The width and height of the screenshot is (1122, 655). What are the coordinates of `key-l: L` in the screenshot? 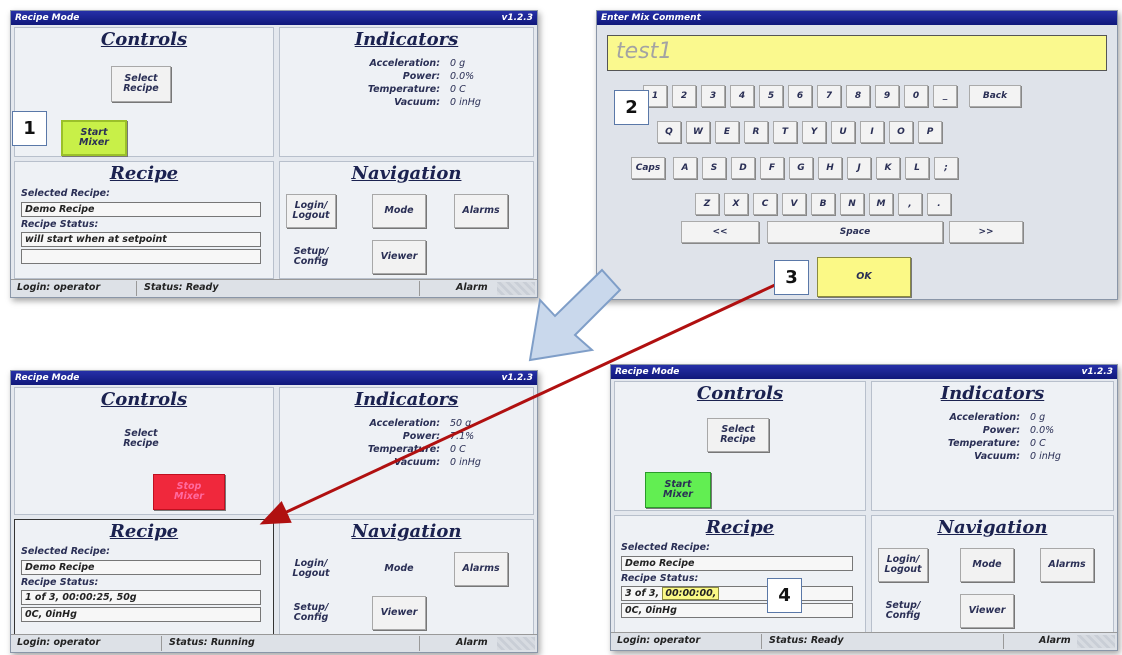 It's located at (917, 168).